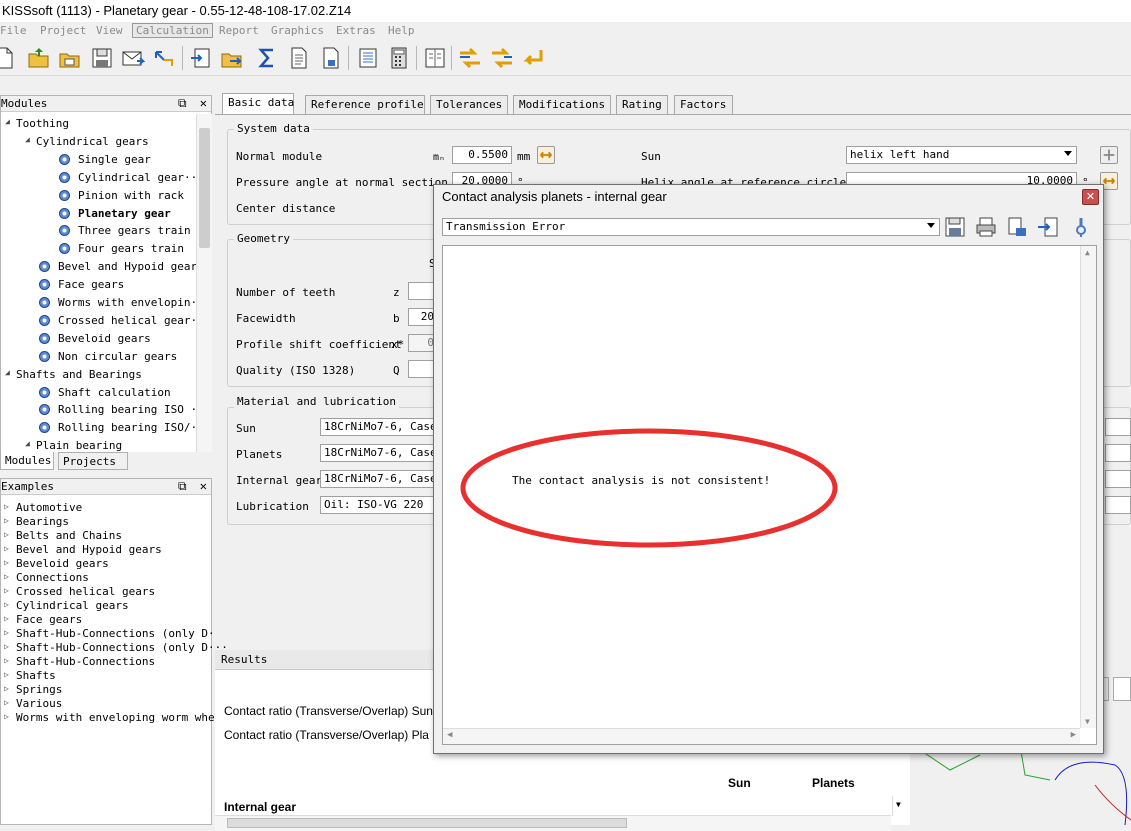 This screenshot has height=831, width=1131. What do you see at coordinates (469, 104) in the screenshot?
I see `tab-tolerances: Tolerances` at bounding box center [469, 104].